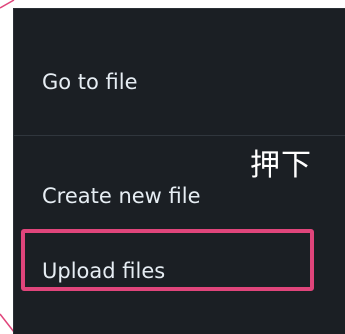 Image resolution: width=345 pixels, height=334 pixels. What do you see at coordinates (179, 81) in the screenshot?
I see `go-to-file-menu-item: Go to file` at bounding box center [179, 81].